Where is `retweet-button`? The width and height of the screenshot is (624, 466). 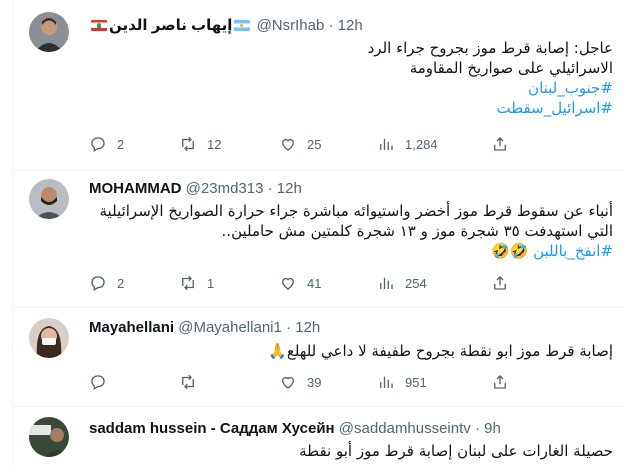
retweet-button is located at coordinates (193, 382).